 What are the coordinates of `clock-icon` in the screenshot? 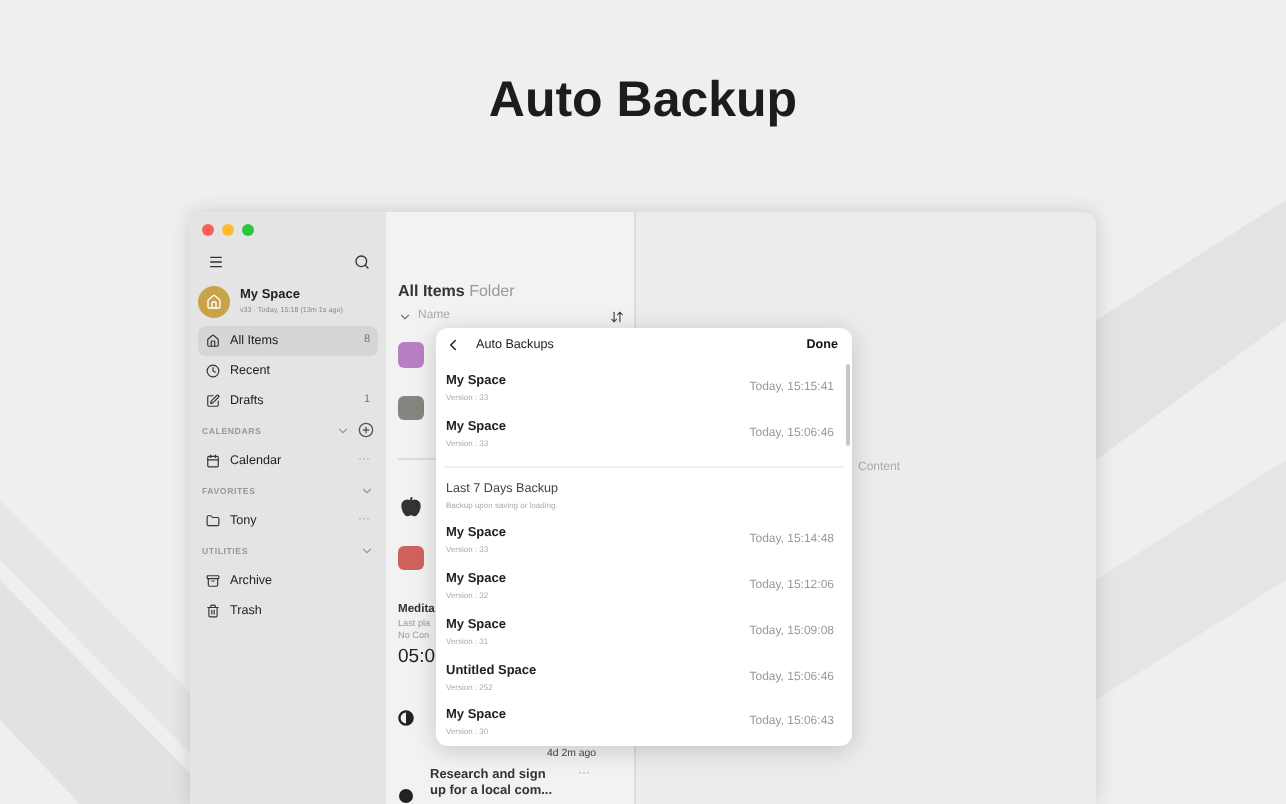 It's located at (213, 370).